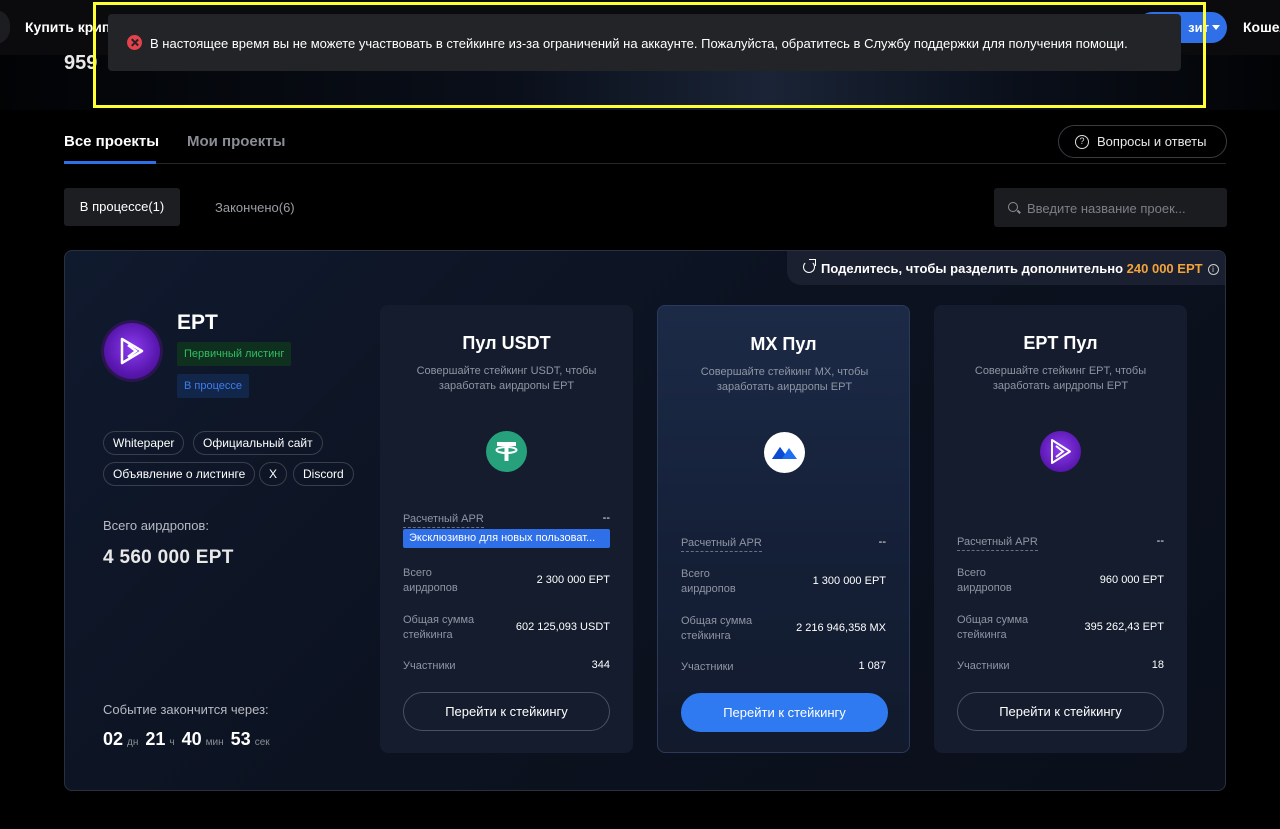 The image size is (1280, 829). Describe the element at coordinates (214, 742) in the screenshot. I see `countdown-mins-unit: мин` at that location.